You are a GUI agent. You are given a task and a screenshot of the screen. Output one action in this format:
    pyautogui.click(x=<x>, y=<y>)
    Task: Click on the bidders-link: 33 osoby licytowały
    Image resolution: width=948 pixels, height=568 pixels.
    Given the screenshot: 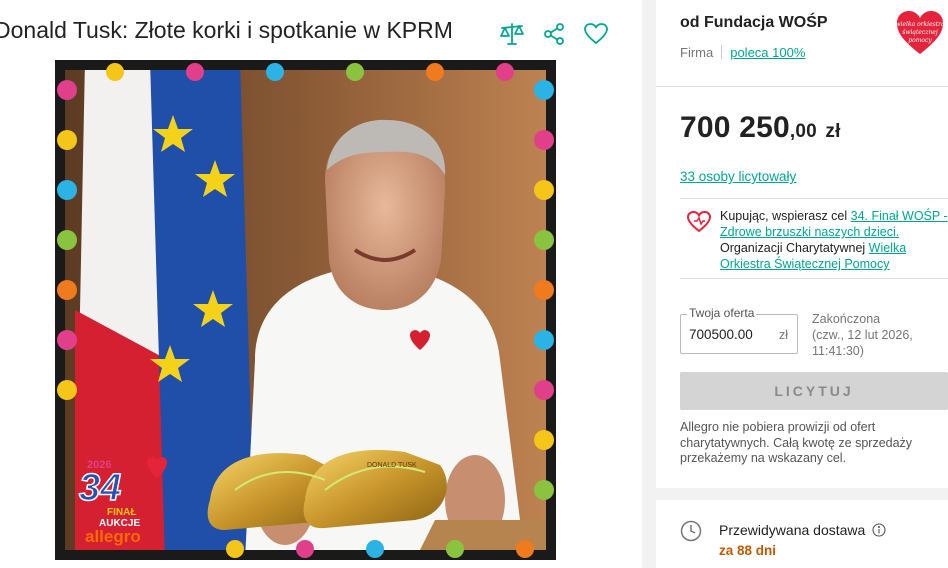 What is the action you would take?
    pyautogui.click(x=738, y=176)
    